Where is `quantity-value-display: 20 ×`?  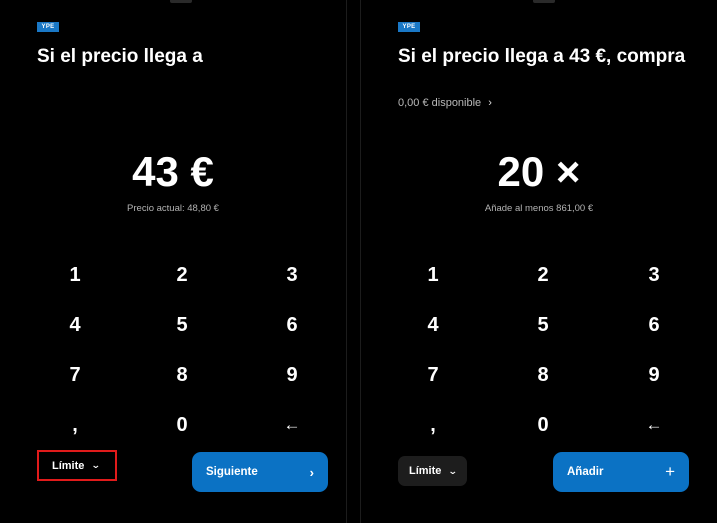 quantity-value-display: 20 × is located at coordinates (539, 171).